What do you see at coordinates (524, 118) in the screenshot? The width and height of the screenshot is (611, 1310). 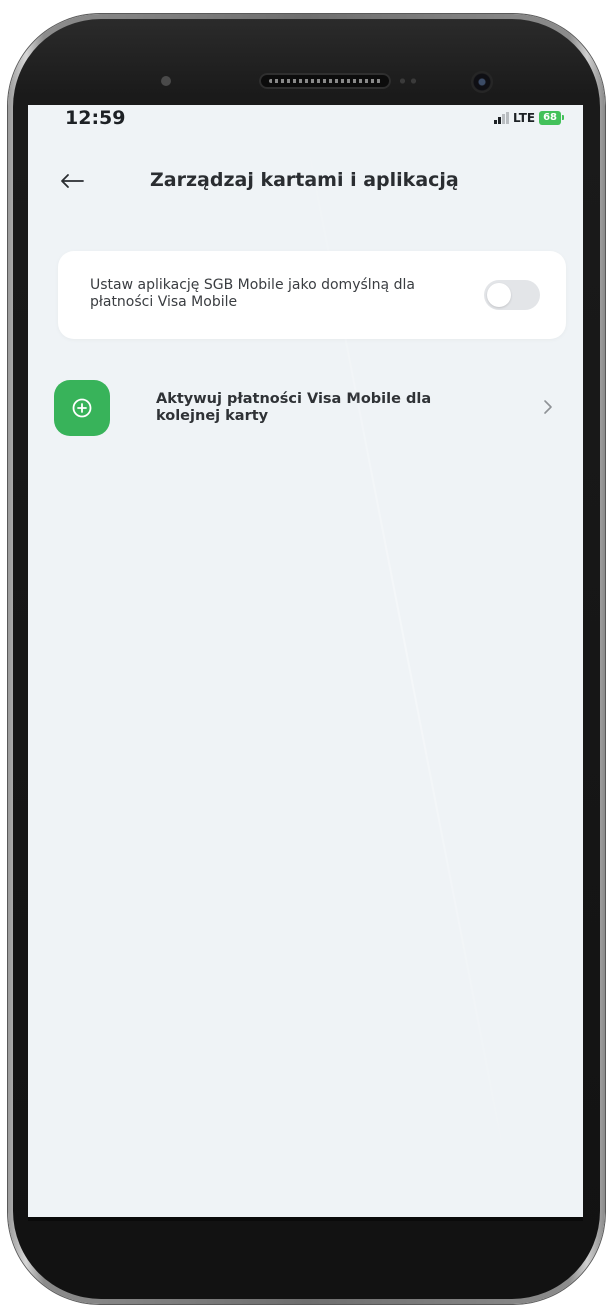 I see `network-type: LTE` at bounding box center [524, 118].